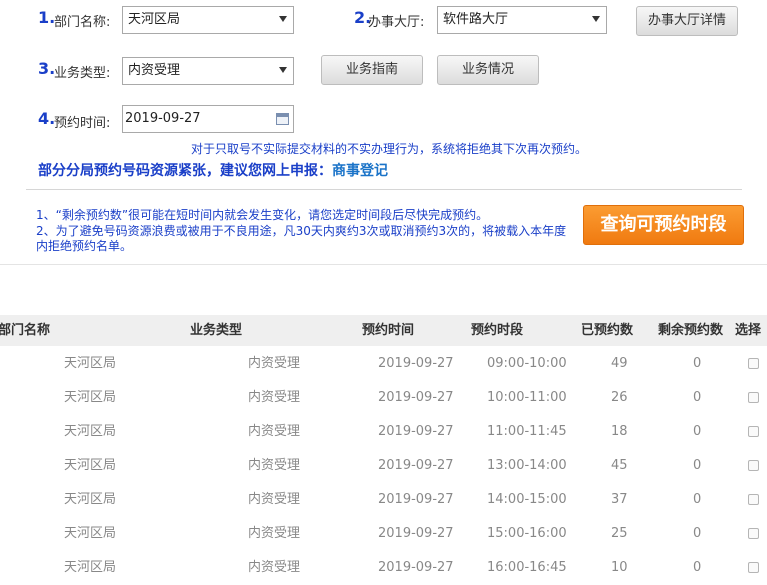 This screenshot has width=767, height=585. What do you see at coordinates (527, 465) in the screenshot?
I see `cell-slot: 13:00-14:00` at bounding box center [527, 465].